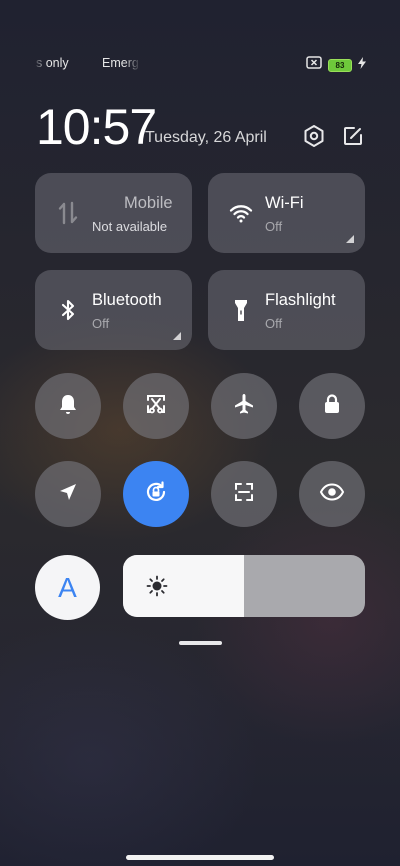 Image resolution: width=400 pixels, height=866 pixels. What do you see at coordinates (68, 213) in the screenshot?
I see `mobile-data-icon` at bounding box center [68, 213].